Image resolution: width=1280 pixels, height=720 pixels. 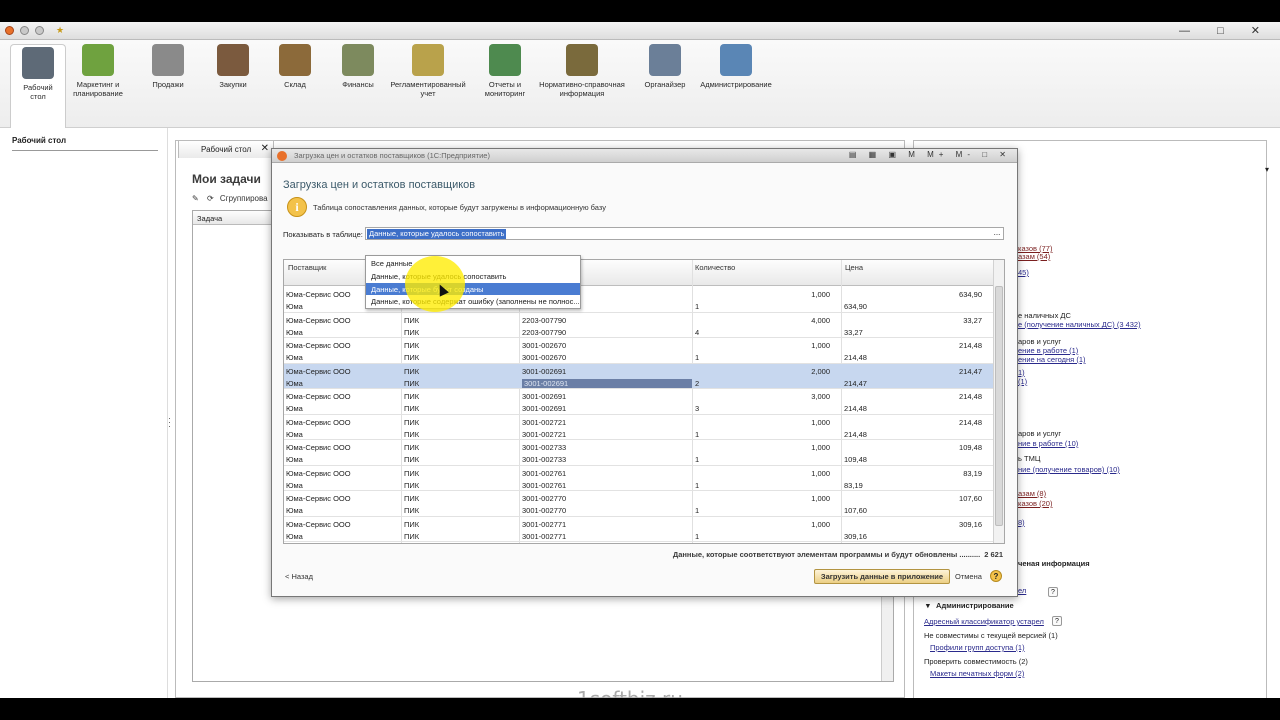 What do you see at coordinates (970, 605) in the screenshot?
I see `admin-section-header: ▾ Администрирование` at bounding box center [970, 605].